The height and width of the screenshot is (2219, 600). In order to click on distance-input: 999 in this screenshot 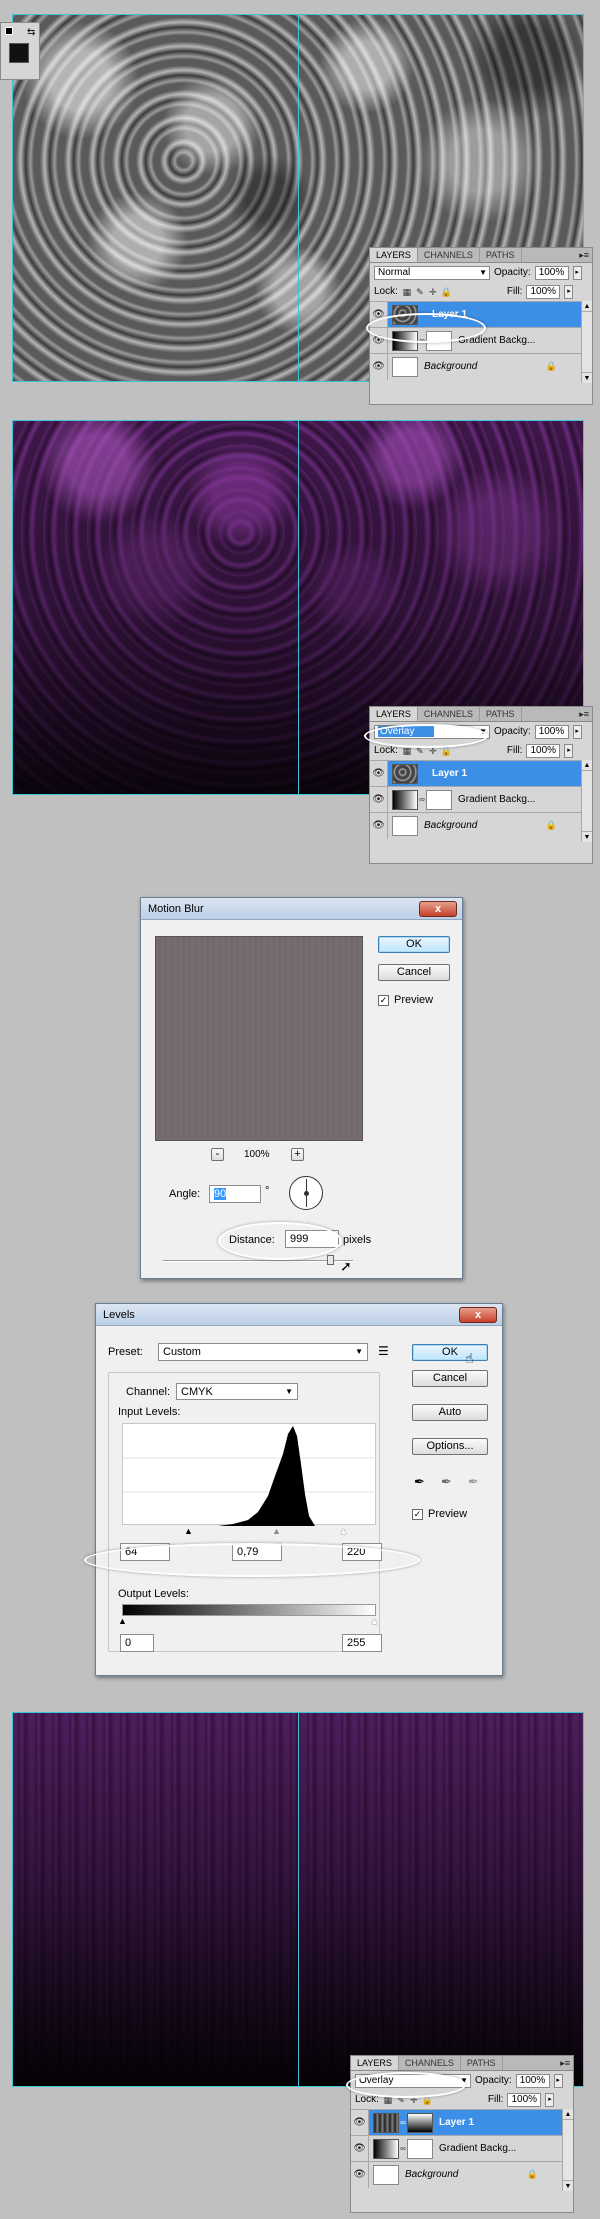, I will do `click(312, 1239)`.